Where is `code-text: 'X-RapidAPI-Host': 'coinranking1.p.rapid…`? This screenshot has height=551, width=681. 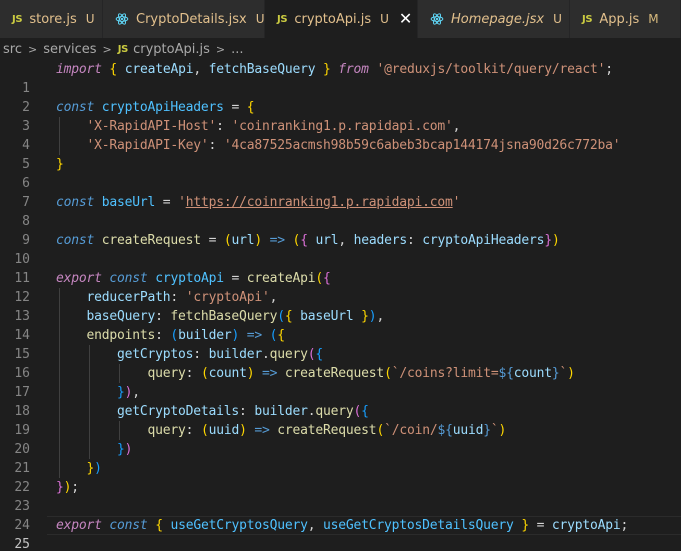 code-text: 'X-RapidAPI-Host': 'coinranking1.p.rapid… is located at coordinates (273, 126).